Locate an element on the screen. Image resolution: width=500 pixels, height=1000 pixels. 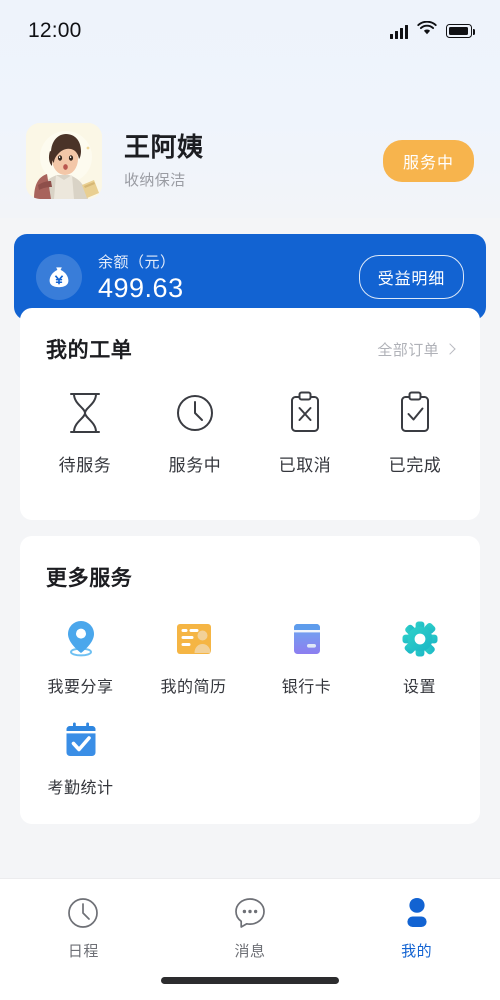
order-status-in-service: 服务中 is located at coordinates (195, 433).